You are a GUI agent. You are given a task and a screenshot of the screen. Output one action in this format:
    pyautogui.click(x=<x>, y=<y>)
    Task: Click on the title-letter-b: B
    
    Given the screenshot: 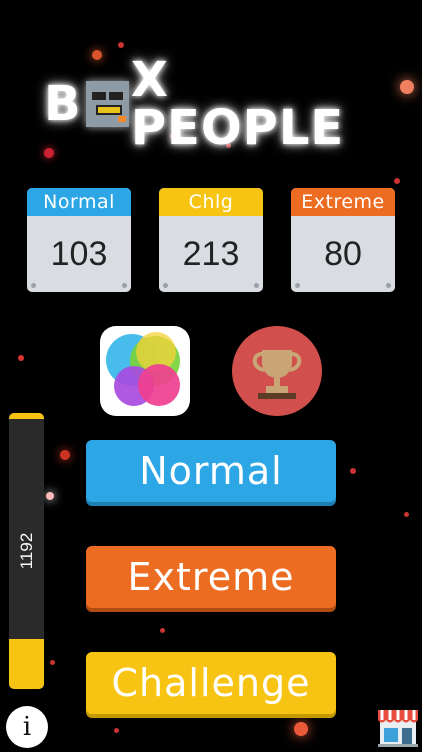 What is the action you would take?
    pyautogui.click(x=63, y=104)
    